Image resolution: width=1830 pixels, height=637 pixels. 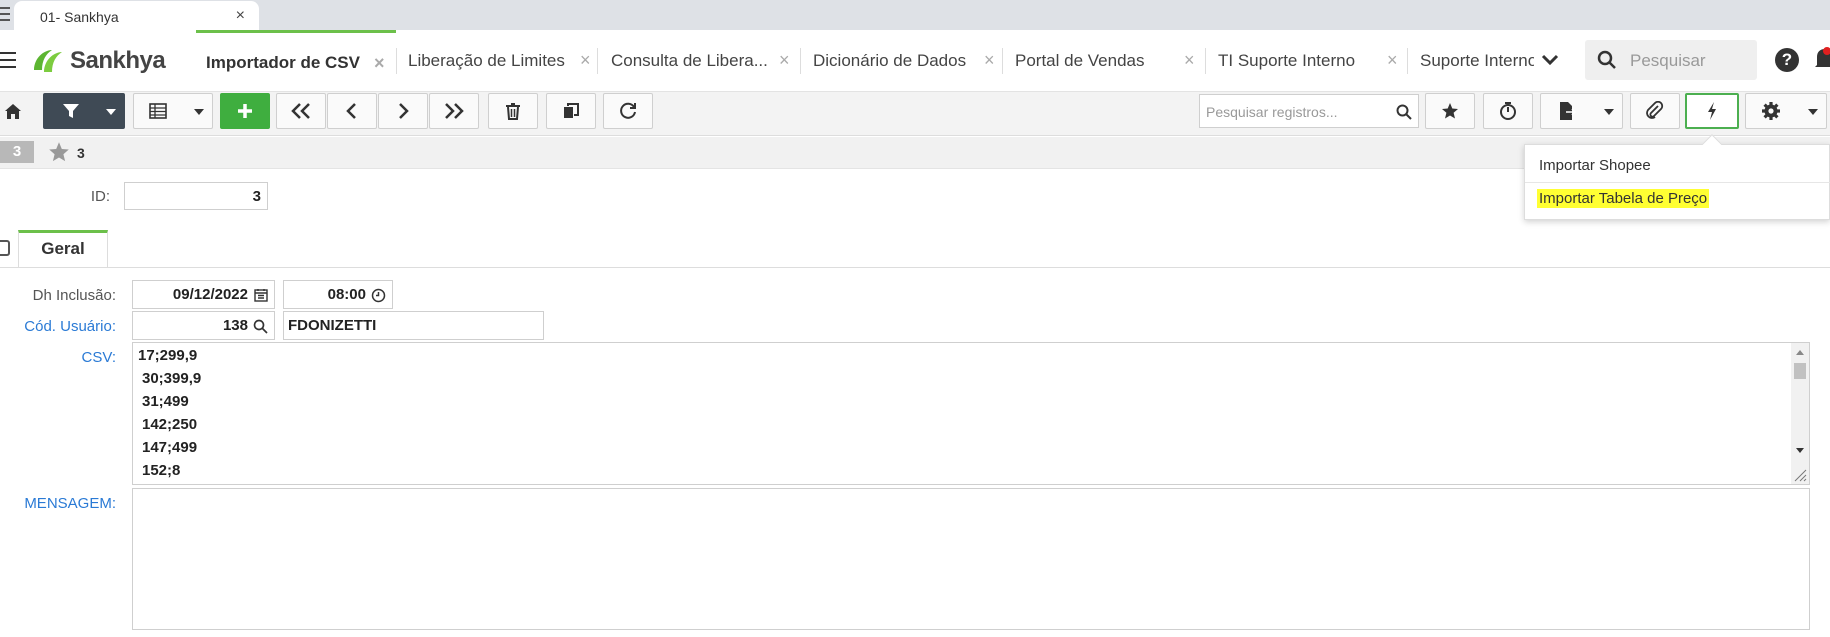 What do you see at coordinates (1800, 371) in the screenshot?
I see `scroll-thumb` at bounding box center [1800, 371].